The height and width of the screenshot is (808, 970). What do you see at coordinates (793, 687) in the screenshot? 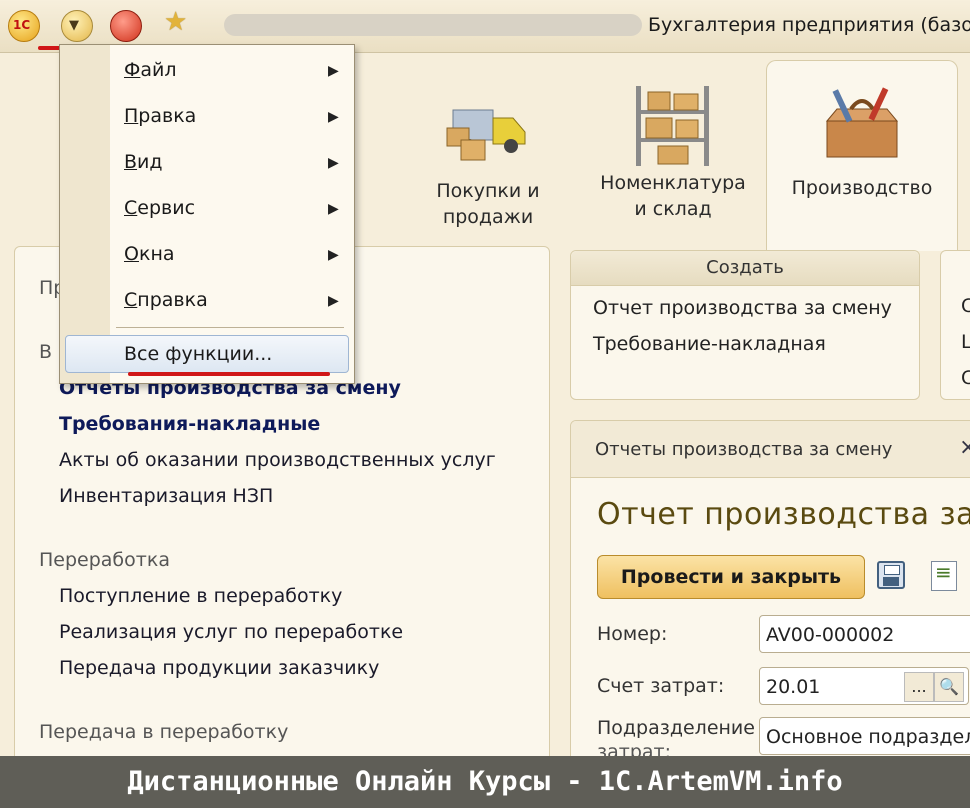
I see `cost-account-value: 20.01` at bounding box center [793, 687].